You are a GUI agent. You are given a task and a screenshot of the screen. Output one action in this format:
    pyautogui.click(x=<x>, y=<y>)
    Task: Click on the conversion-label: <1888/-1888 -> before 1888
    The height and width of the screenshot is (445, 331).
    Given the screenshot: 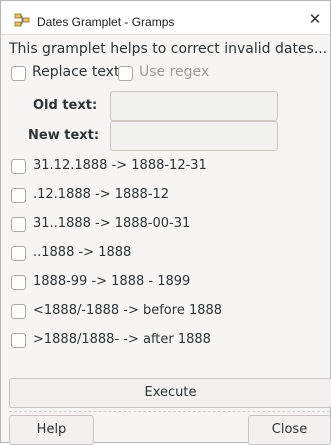 What is the action you would take?
    pyautogui.click(x=127, y=310)
    